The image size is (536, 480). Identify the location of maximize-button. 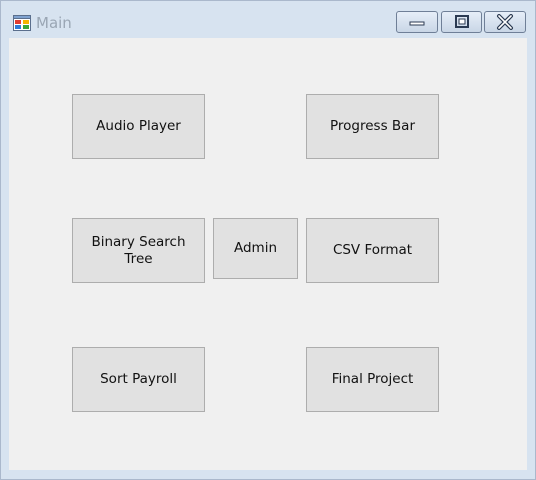
(461, 22).